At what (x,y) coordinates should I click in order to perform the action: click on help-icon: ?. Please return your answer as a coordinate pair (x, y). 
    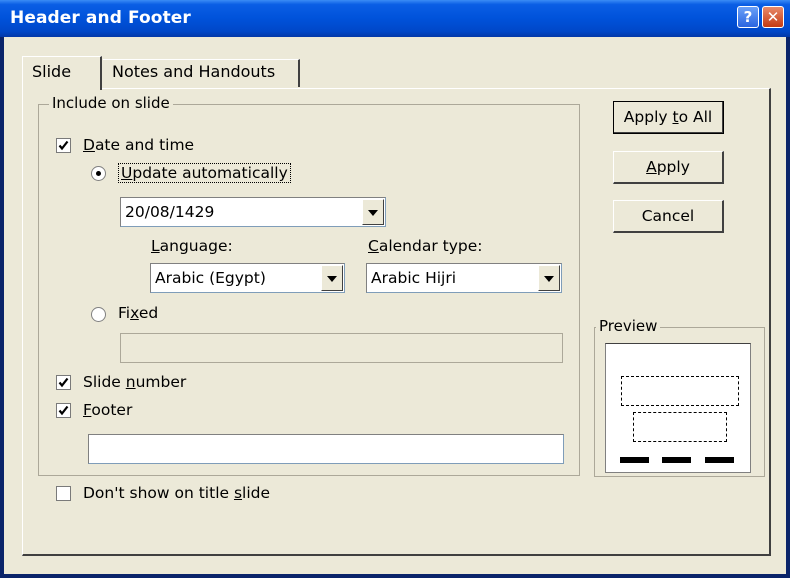
    Looking at the image, I should click on (748, 17).